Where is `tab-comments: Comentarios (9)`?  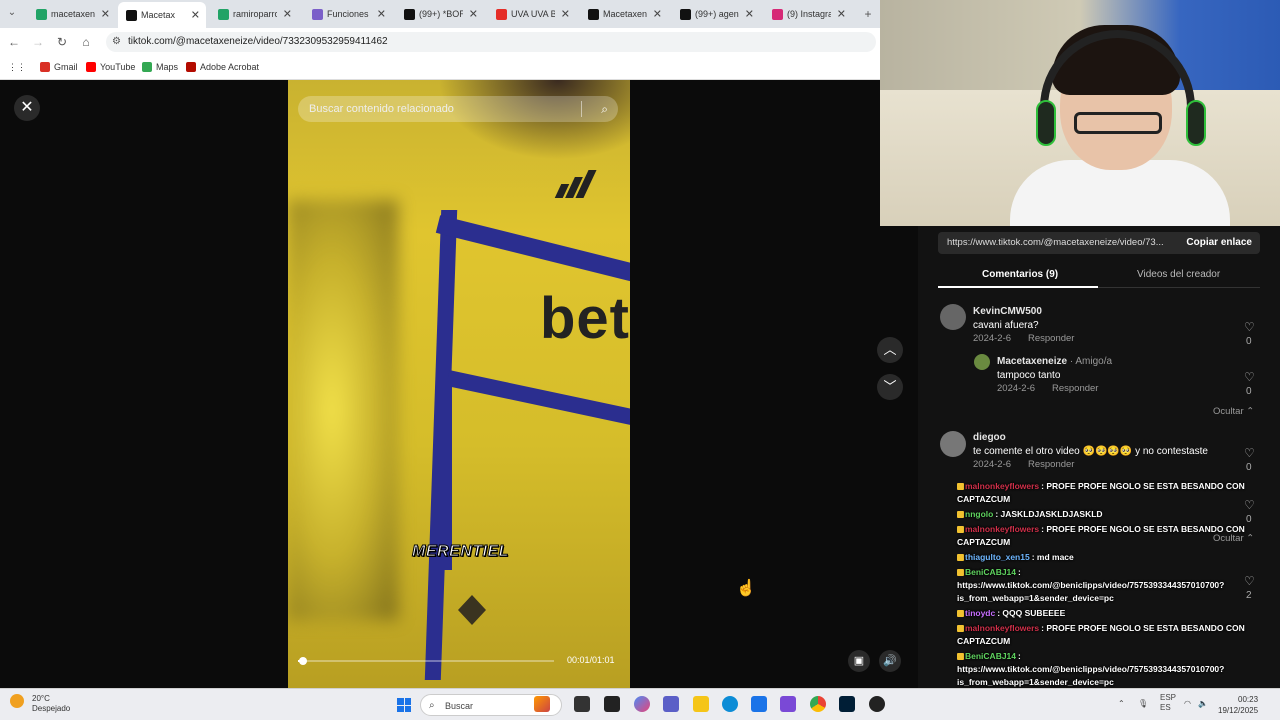
tab-comments: Comentarios (9) is located at coordinates (1020, 274).